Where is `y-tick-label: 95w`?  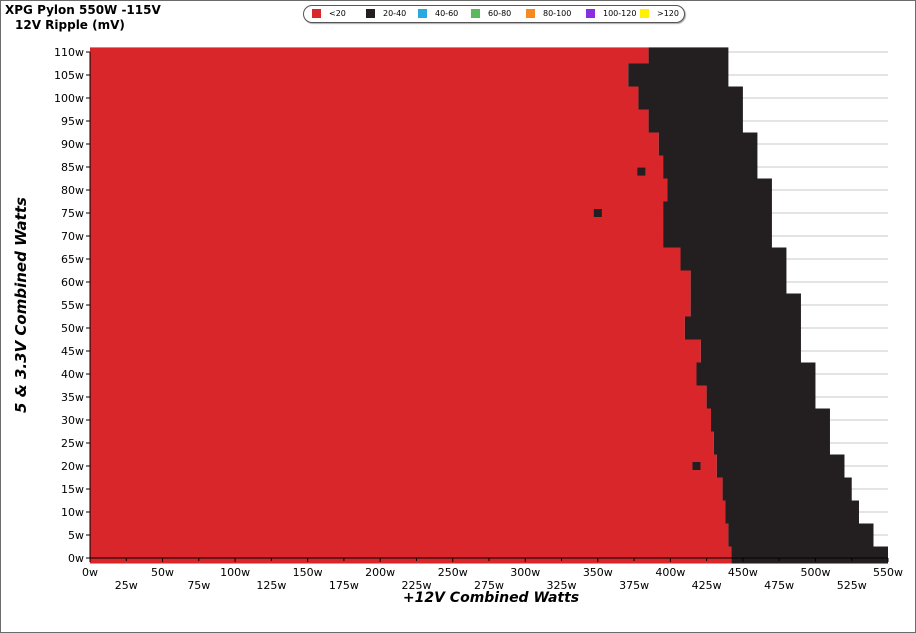 y-tick-label: 95w is located at coordinates (72, 121).